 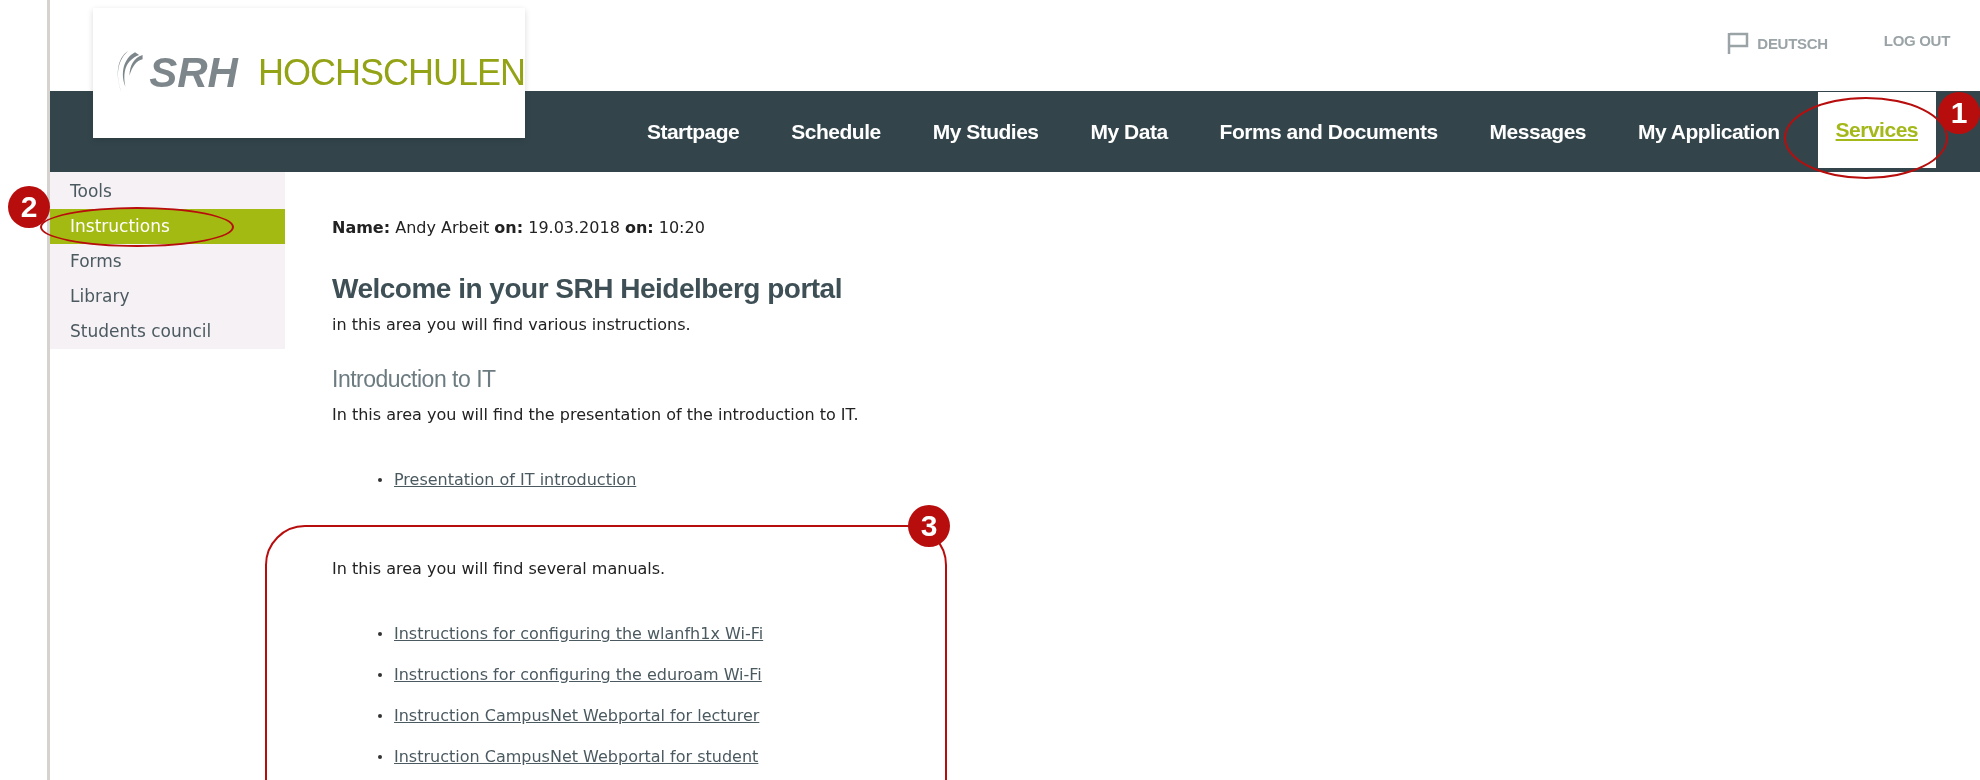 I want to click on section-text: In this area you will find the presentation of the introduction to IT., so click(x=595, y=414).